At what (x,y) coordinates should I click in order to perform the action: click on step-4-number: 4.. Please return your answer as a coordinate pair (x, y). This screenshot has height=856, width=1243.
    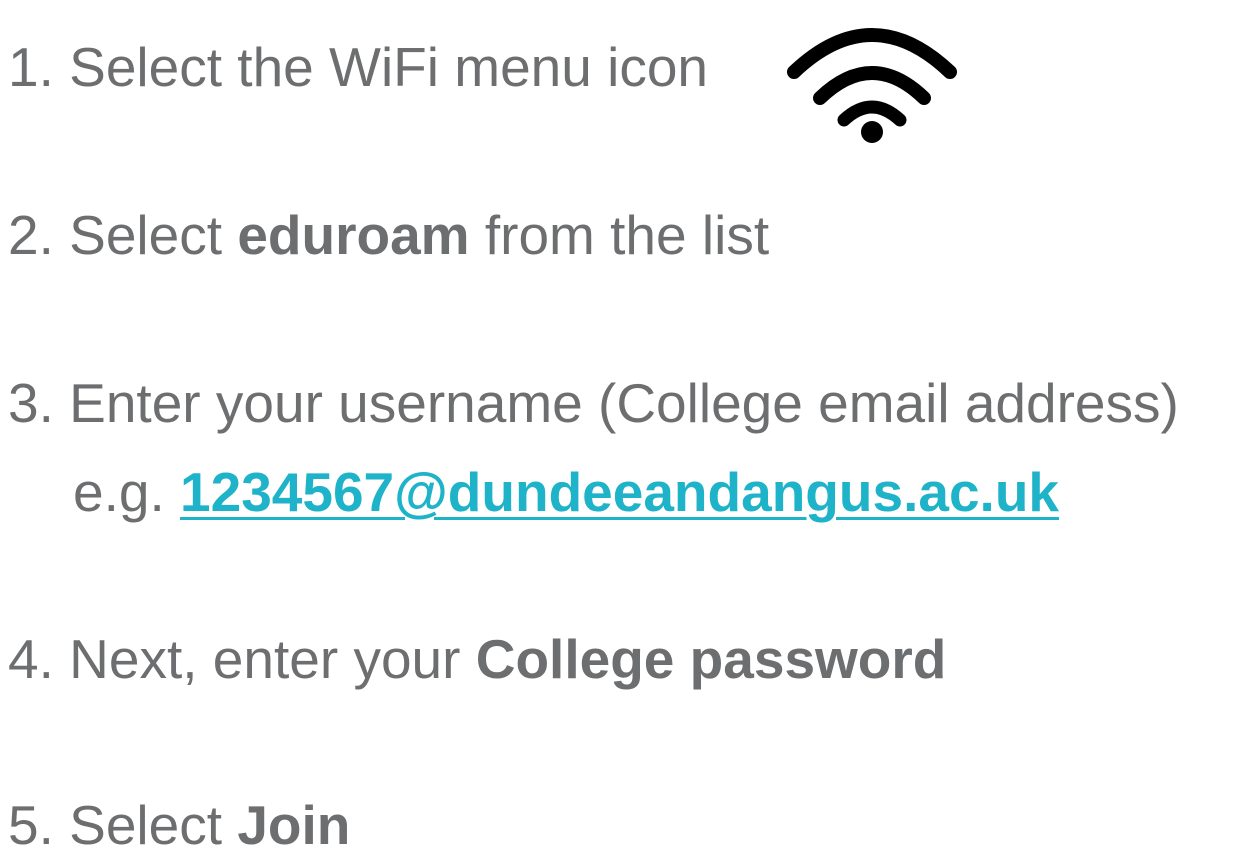
    Looking at the image, I should click on (31, 659).